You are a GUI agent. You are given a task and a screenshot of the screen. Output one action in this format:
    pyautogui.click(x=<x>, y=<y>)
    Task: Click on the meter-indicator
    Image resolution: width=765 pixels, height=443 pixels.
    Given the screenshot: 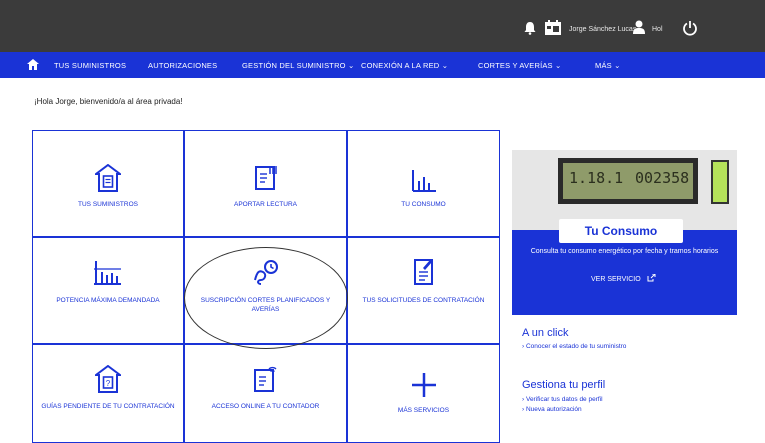 What is the action you would take?
    pyautogui.click(x=720, y=182)
    